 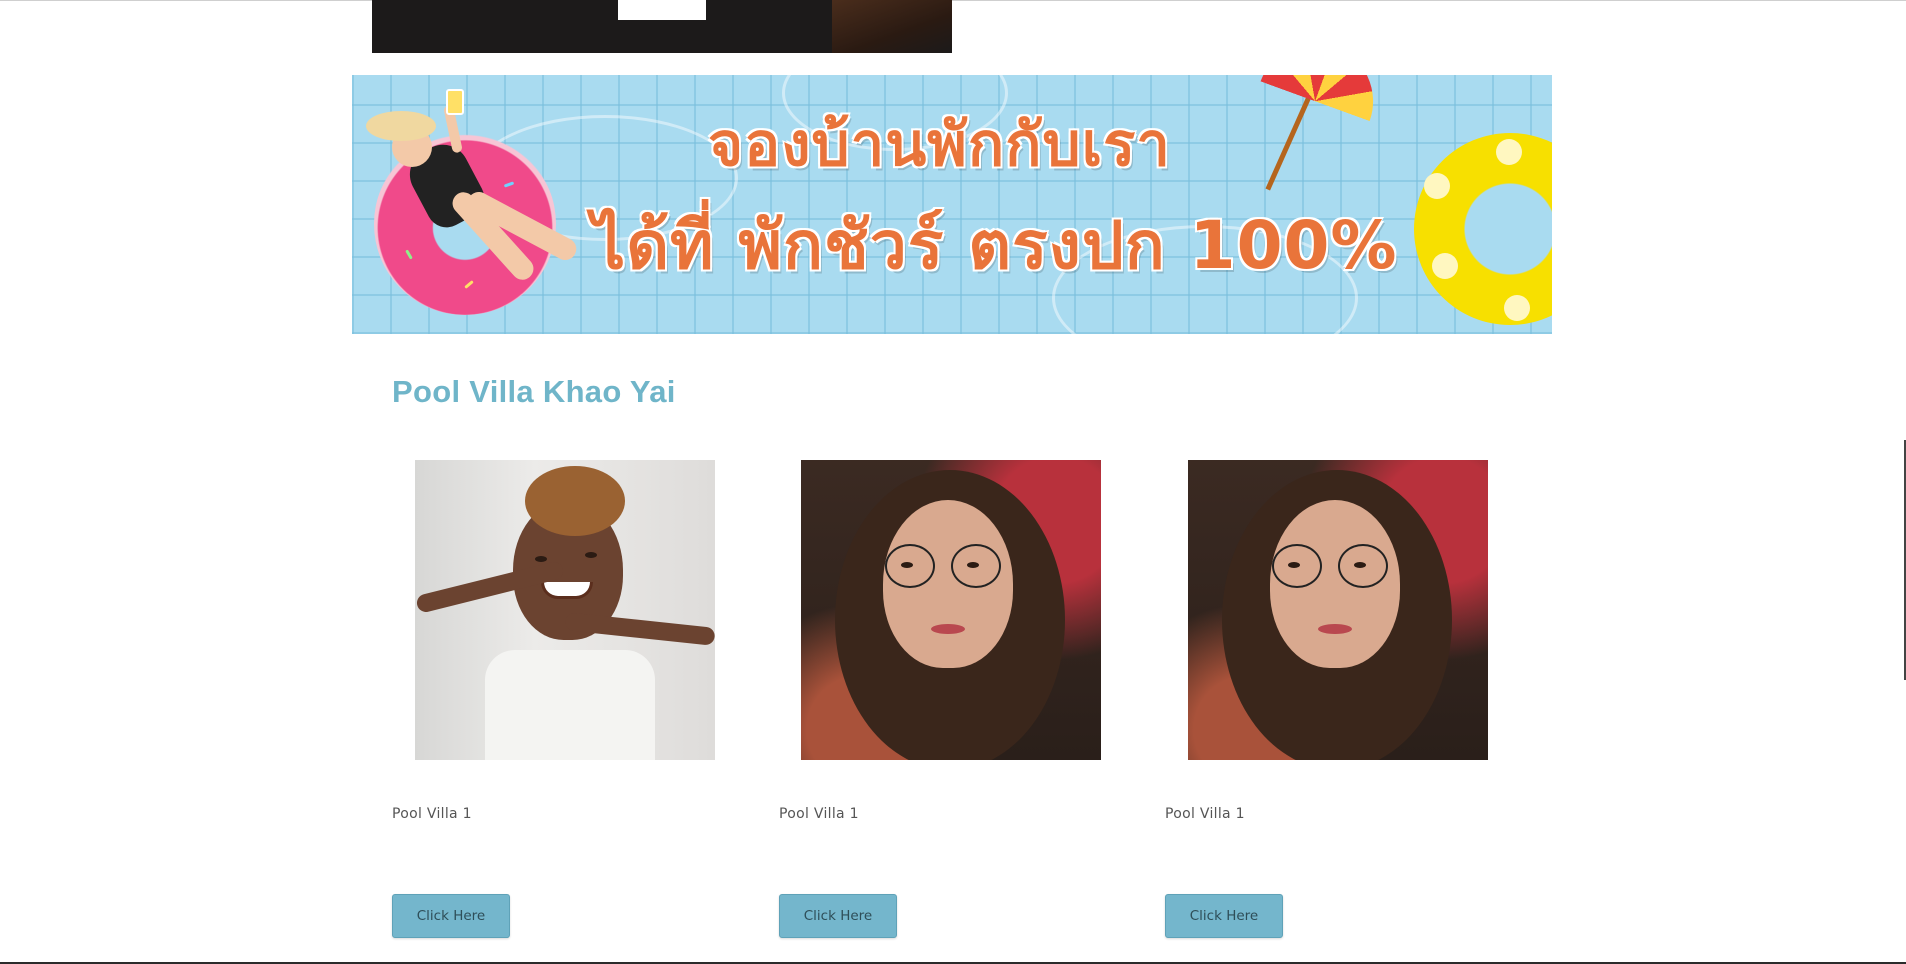 I want to click on beach-umbrella-icon, so click(x=1325, y=98).